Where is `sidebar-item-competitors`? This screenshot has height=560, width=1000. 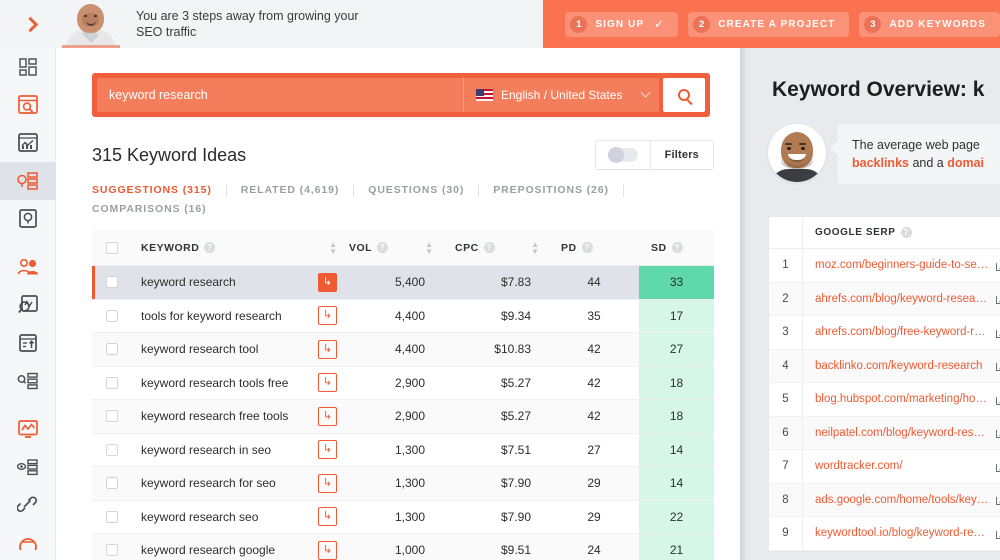 sidebar-item-competitors is located at coordinates (28, 267).